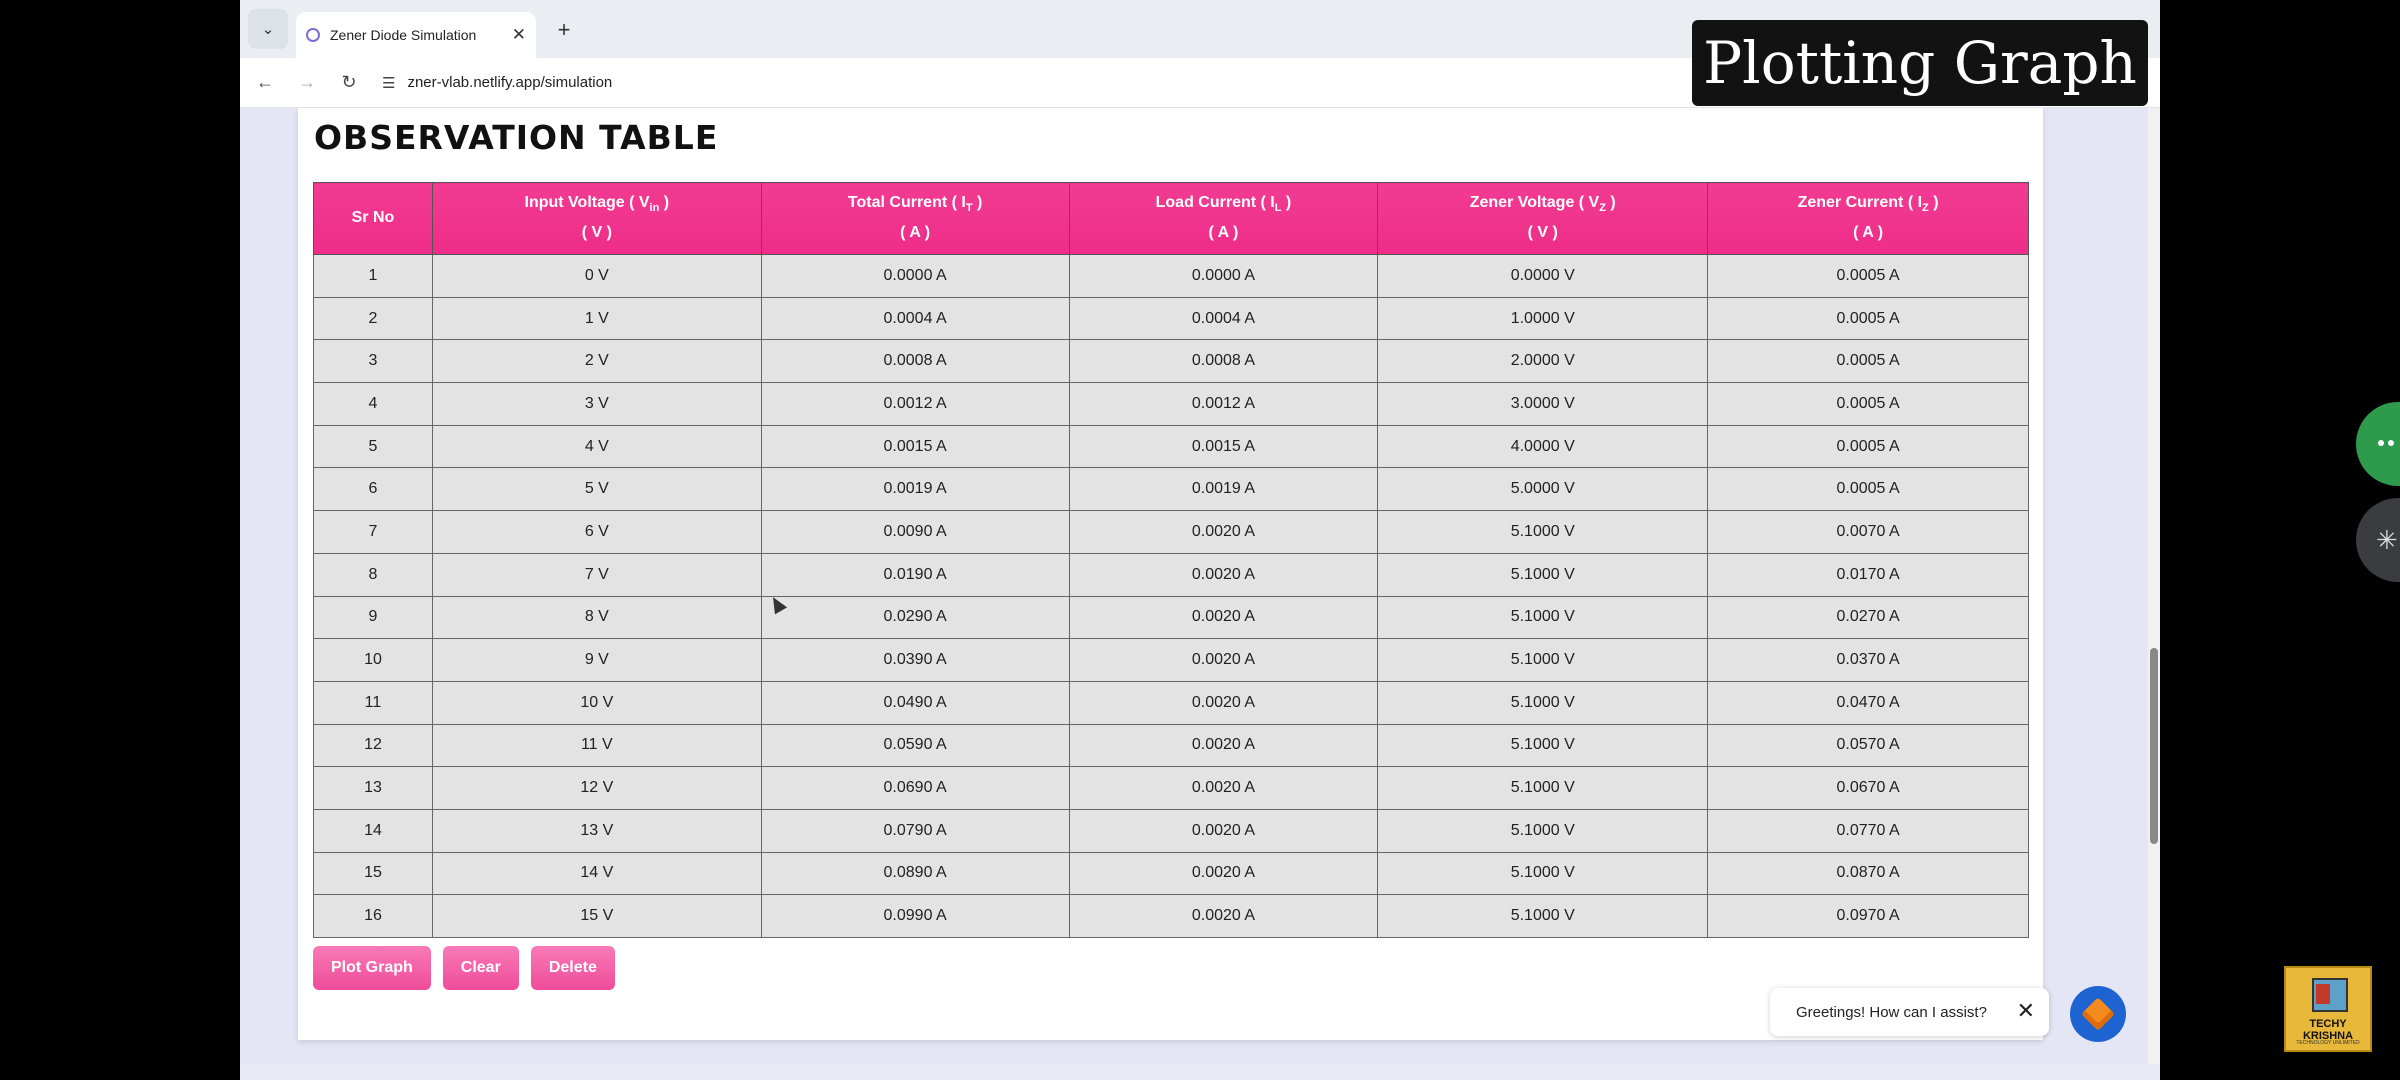 The image size is (2400, 1080). Describe the element at coordinates (2328, 1043) in the screenshot. I see `logo-tagline: TECHNOLOGY UNLIMITED` at that location.